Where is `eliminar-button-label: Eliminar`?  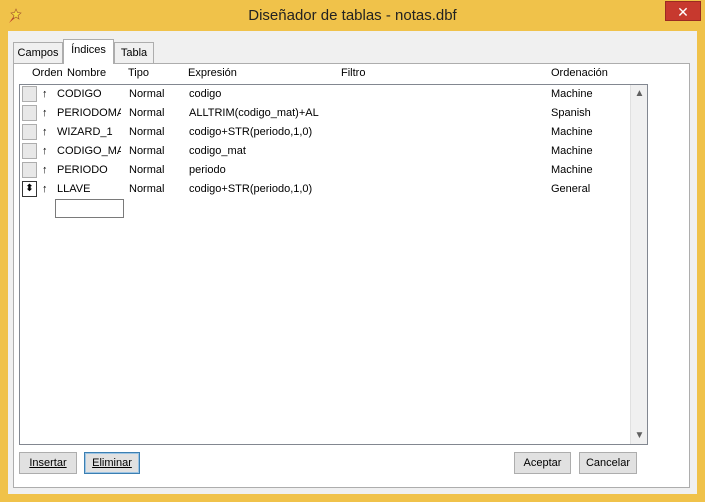 eliminar-button-label: Eliminar is located at coordinates (112, 463).